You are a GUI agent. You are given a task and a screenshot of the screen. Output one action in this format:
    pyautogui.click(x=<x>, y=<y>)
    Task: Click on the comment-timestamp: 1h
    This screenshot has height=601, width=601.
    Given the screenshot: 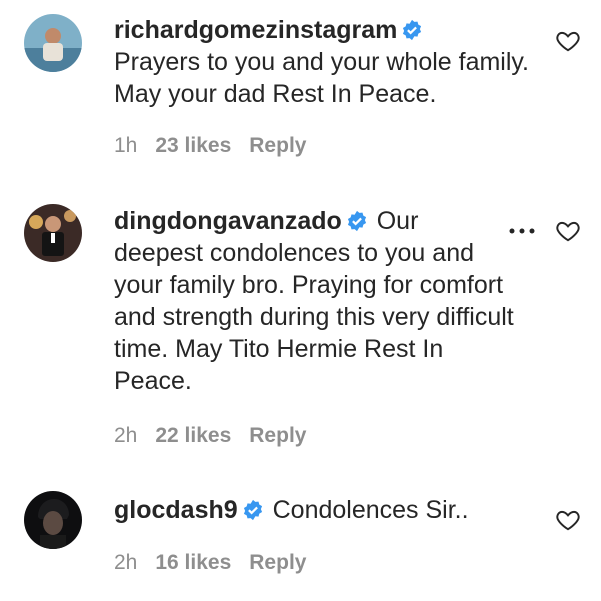 What is the action you would take?
    pyautogui.click(x=126, y=145)
    